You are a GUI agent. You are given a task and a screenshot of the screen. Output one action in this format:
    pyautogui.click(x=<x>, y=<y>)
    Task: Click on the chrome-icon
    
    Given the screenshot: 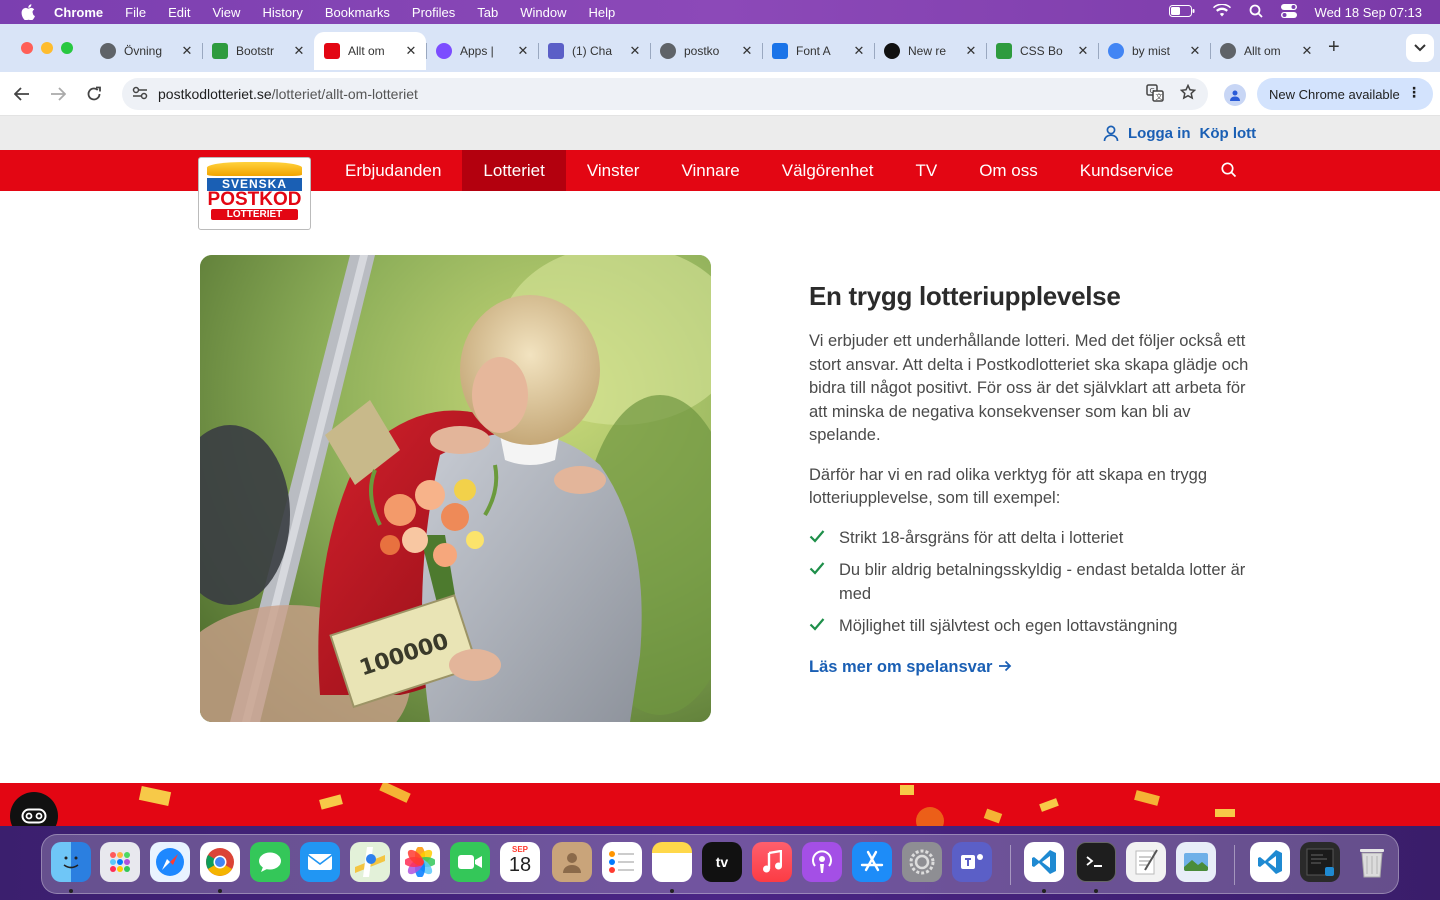 What is the action you would take?
    pyautogui.click(x=220, y=862)
    